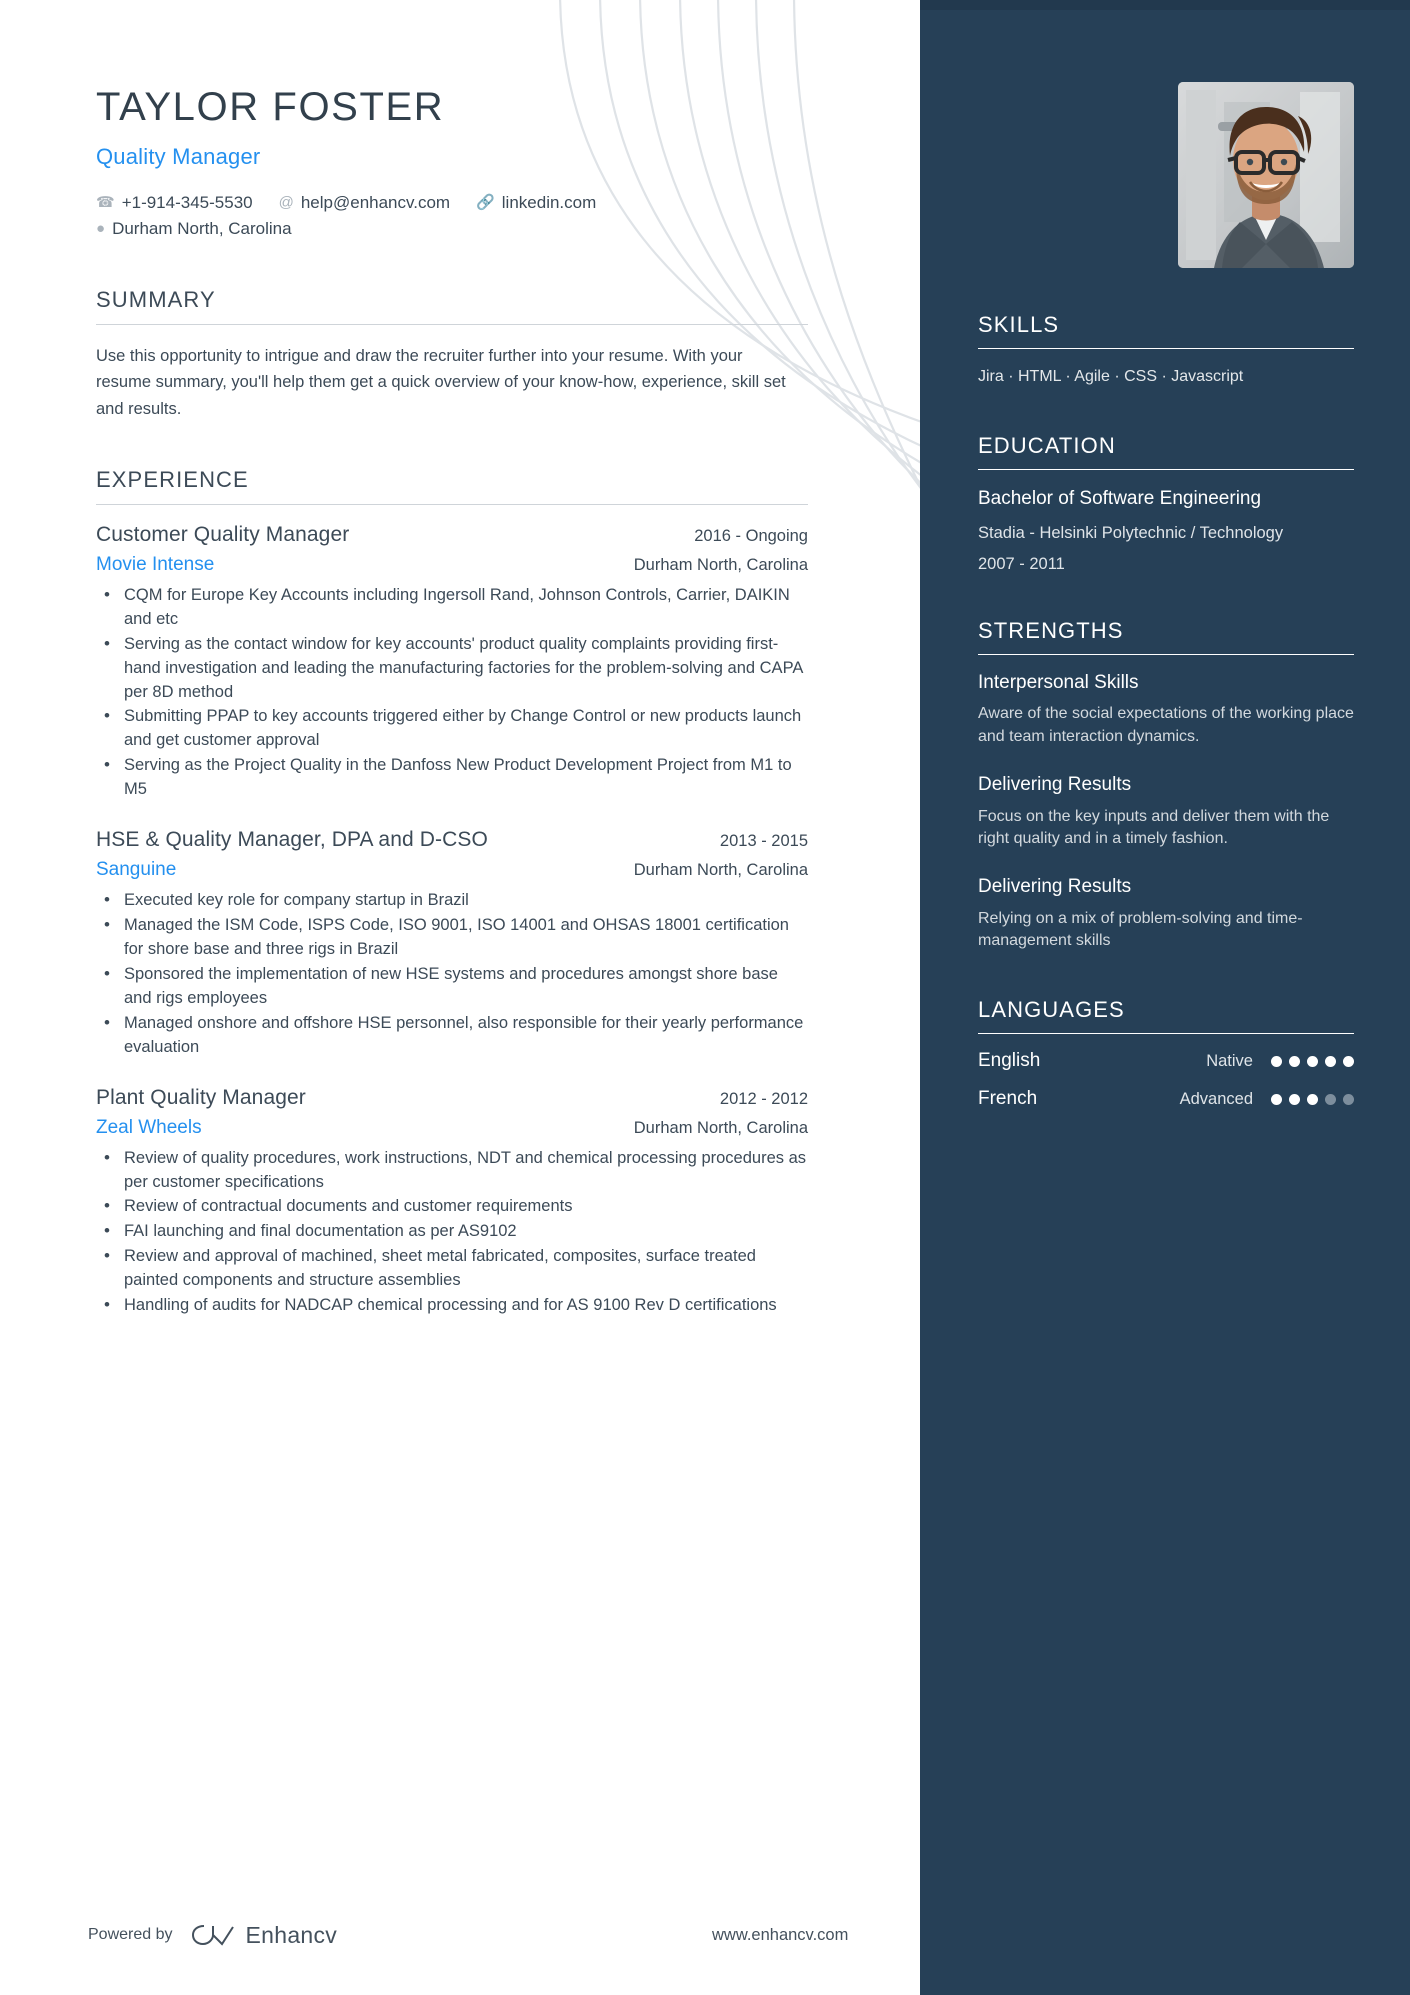  I want to click on phone-icon: ☎, so click(105, 202).